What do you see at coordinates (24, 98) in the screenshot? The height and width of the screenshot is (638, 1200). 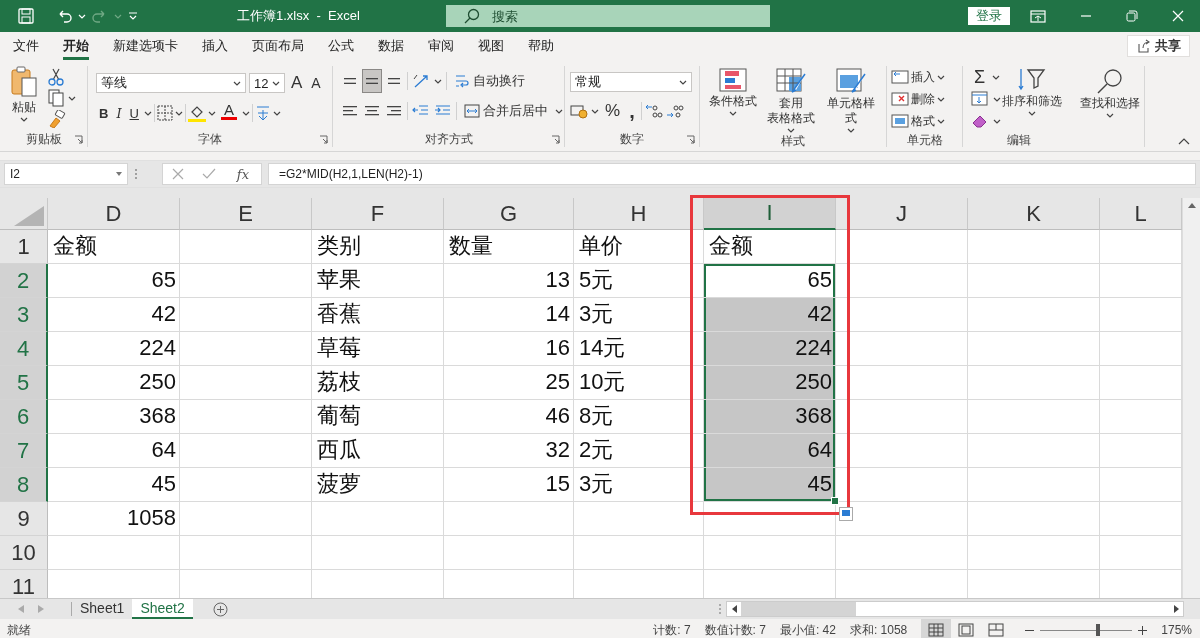 I see `paste-button: 粘贴` at bounding box center [24, 98].